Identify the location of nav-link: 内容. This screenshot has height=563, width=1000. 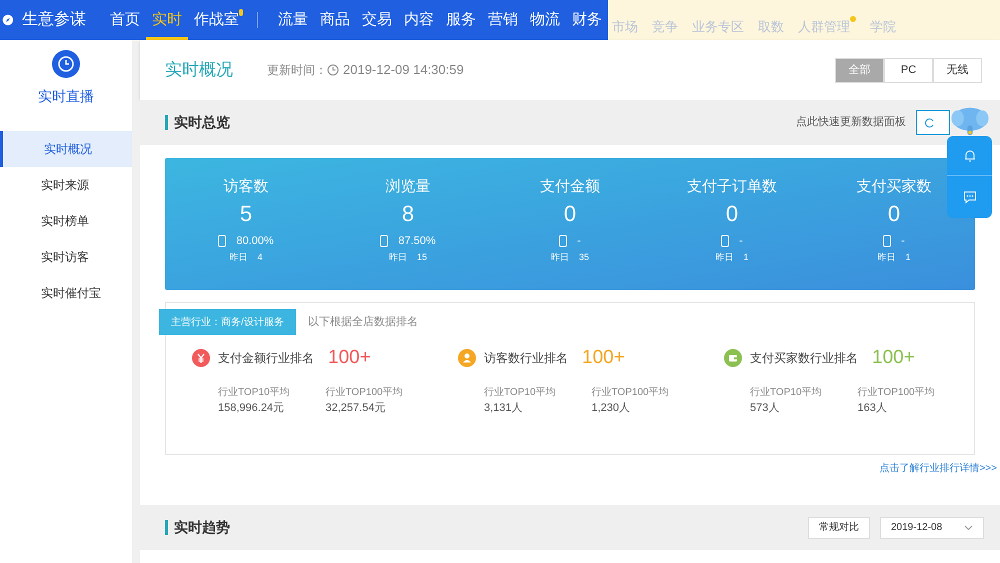
(419, 20).